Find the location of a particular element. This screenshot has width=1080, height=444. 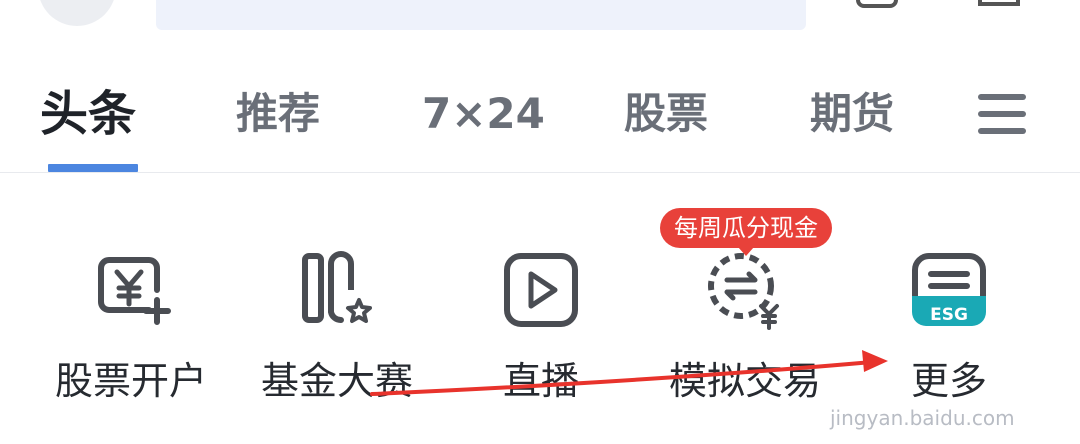

yen-plus-icon is located at coordinates (134, 291).